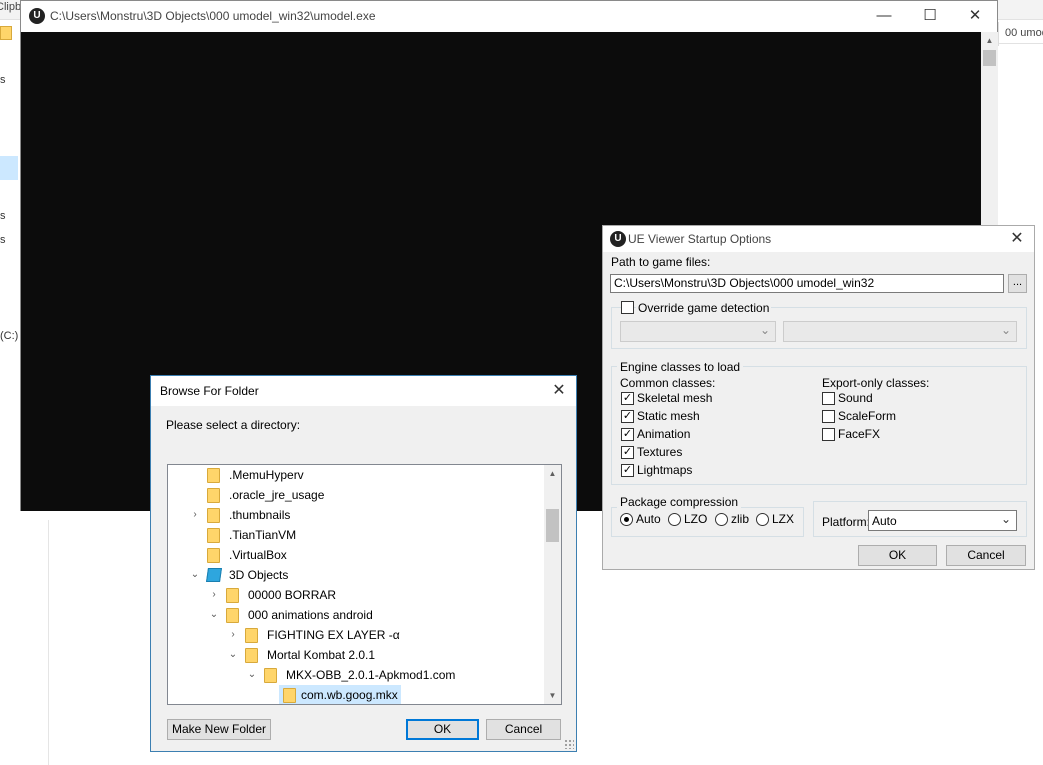  I want to click on platform-label: Platform:, so click(846, 522).